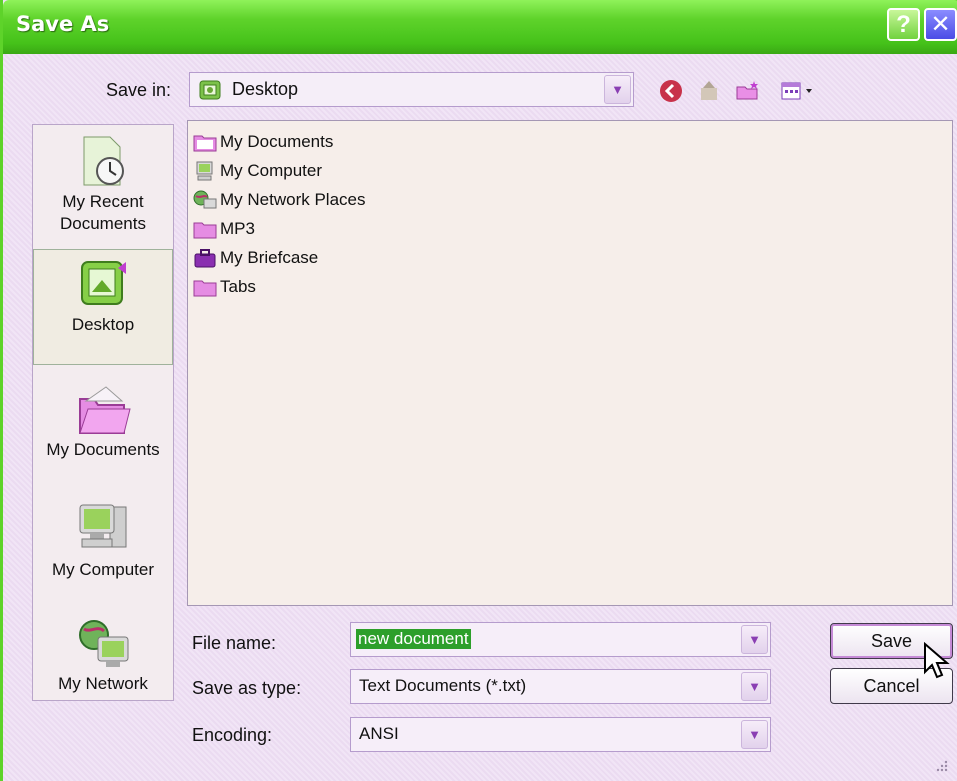  Describe the element at coordinates (413, 639) in the screenshot. I see `file-name-value: new document` at that location.